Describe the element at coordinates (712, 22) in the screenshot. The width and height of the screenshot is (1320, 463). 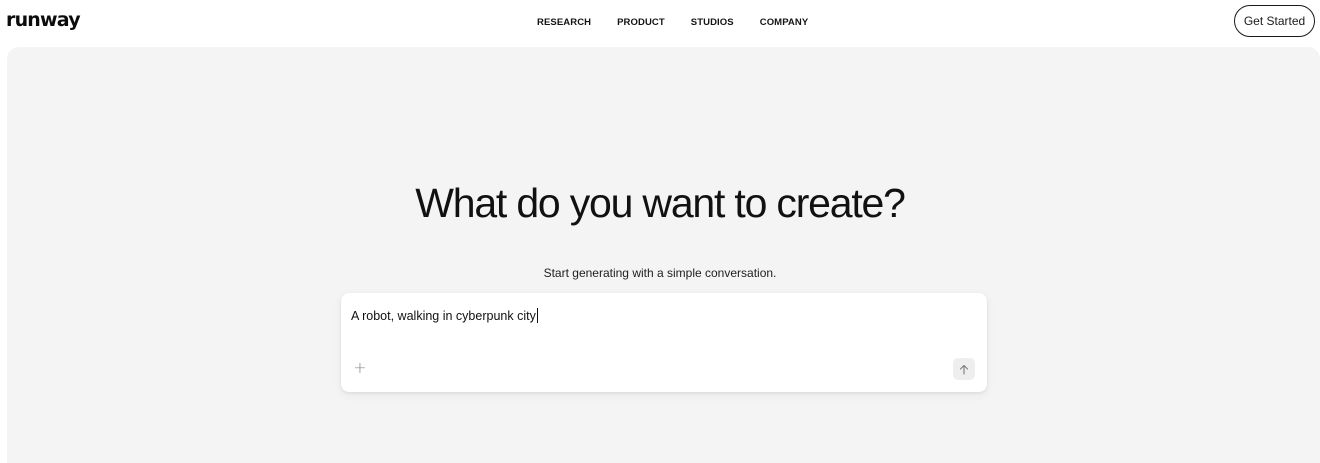
I see `nav-item-studios: STUDIOS` at that location.